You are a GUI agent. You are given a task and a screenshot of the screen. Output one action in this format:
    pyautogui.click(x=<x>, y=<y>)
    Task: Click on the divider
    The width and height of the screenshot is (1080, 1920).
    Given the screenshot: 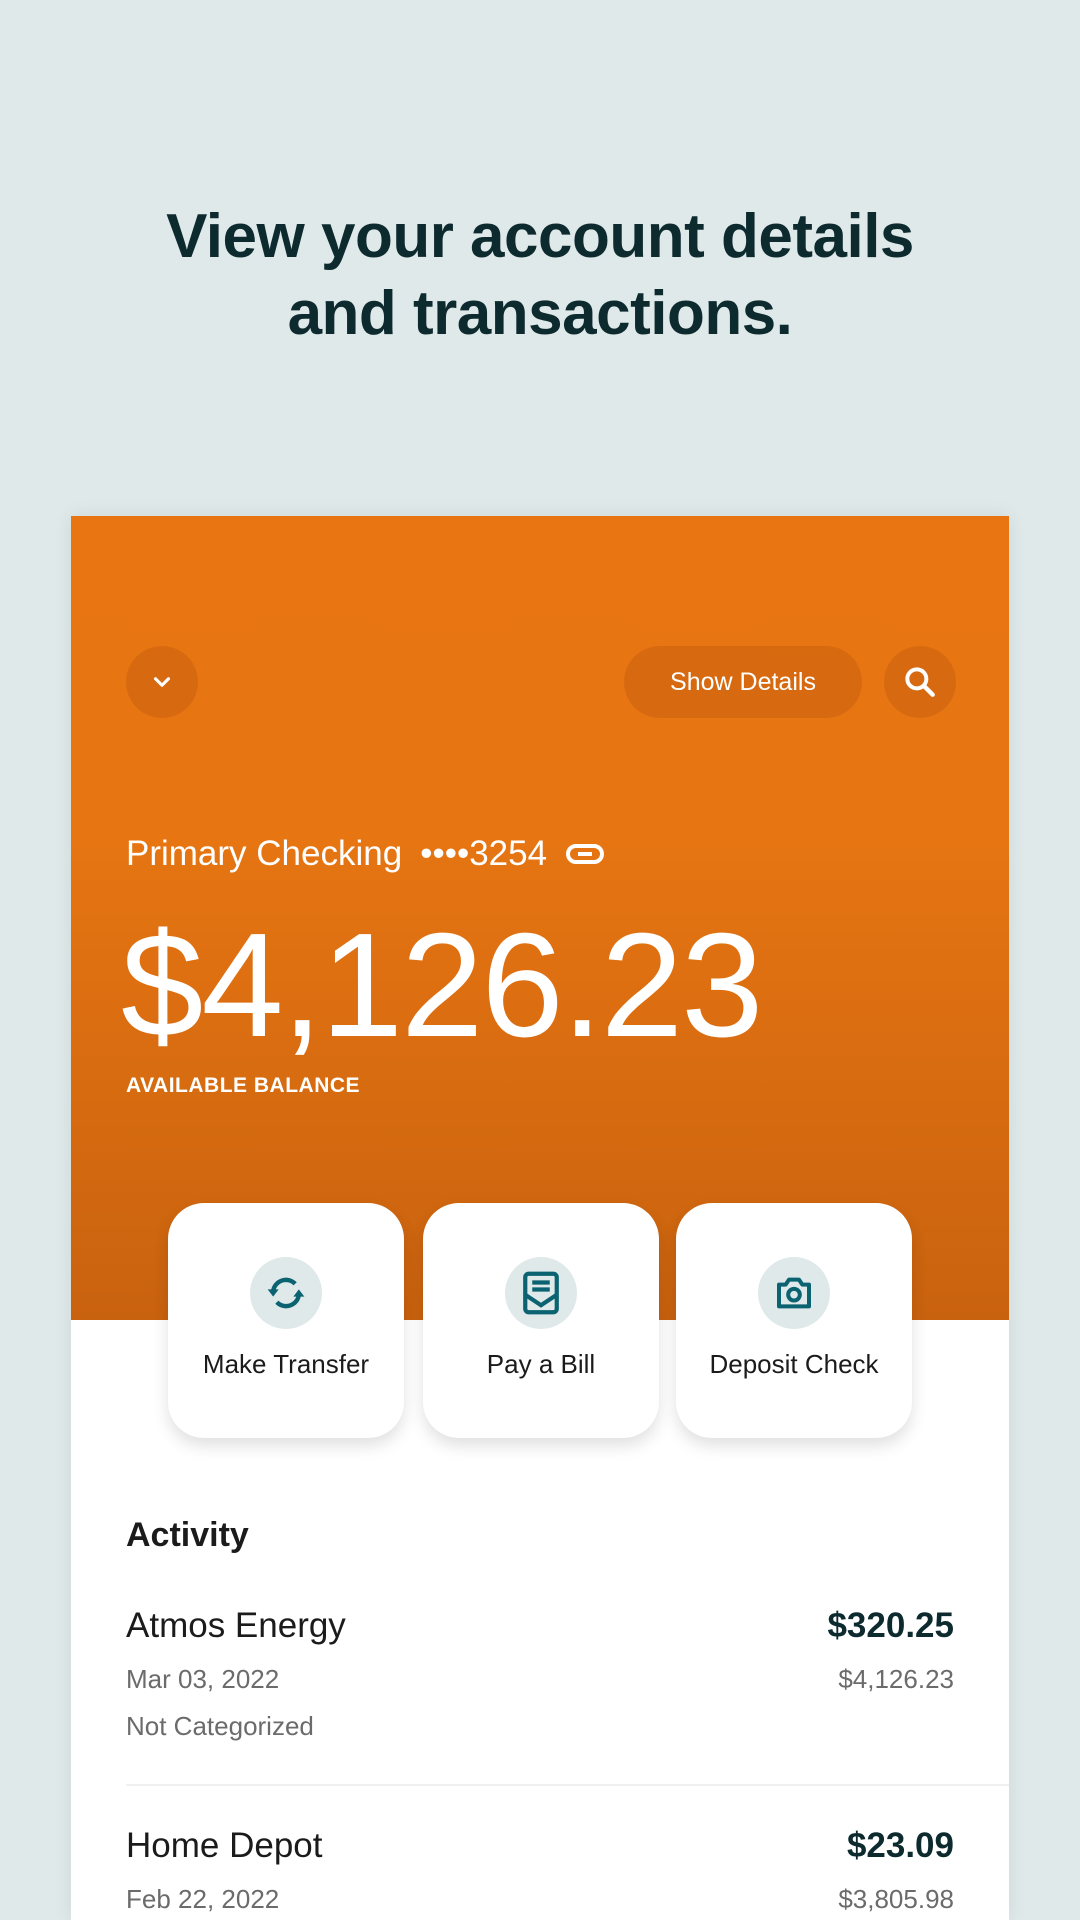 What is the action you would take?
    pyautogui.click(x=567, y=1785)
    